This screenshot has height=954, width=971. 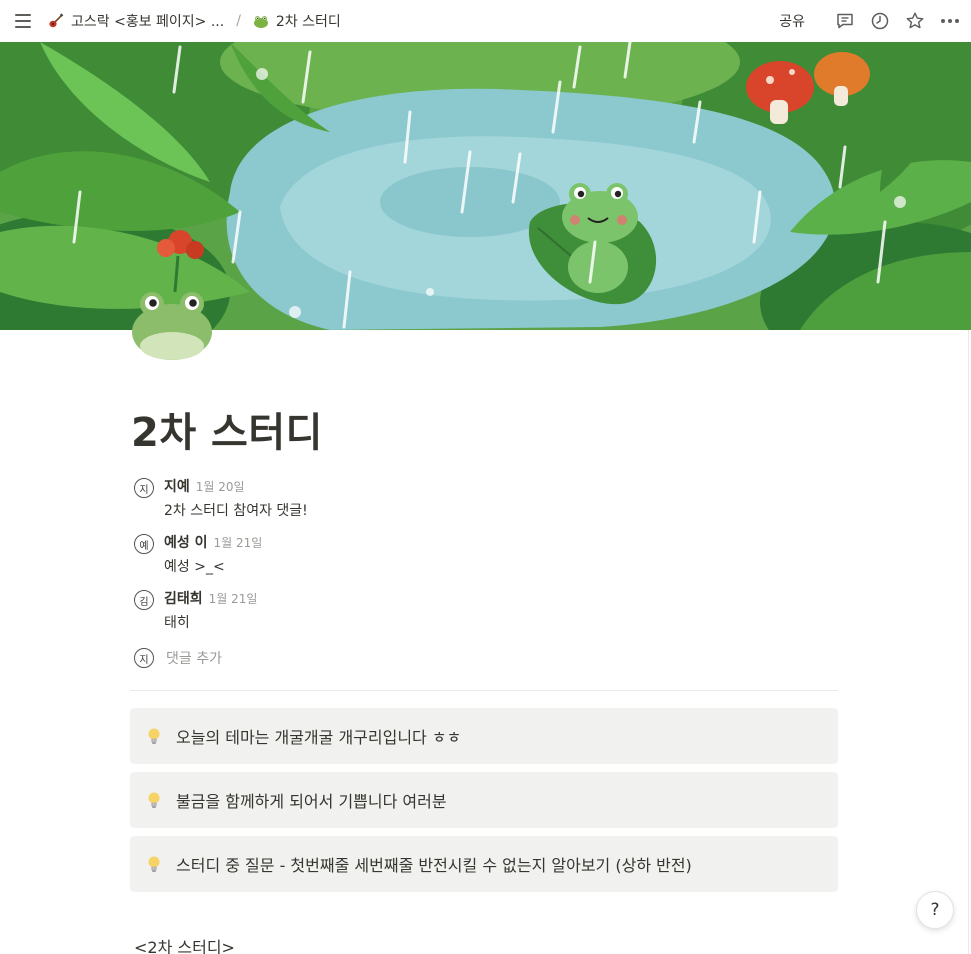 I want to click on comment-item: 지 지예 1월 20일 2차 스터디 참여자 댓글!, so click(x=221, y=498).